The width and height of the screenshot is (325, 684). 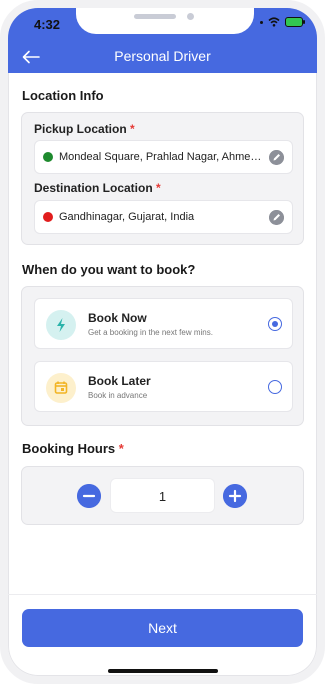 What do you see at coordinates (80, 129) in the screenshot?
I see `pickup-label-text: Pickup Location` at bounding box center [80, 129].